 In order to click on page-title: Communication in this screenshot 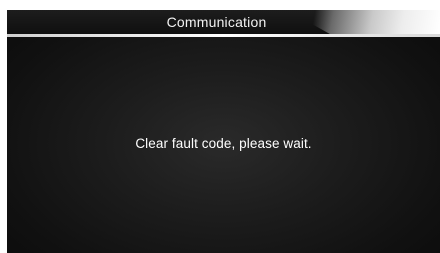, I will do `click(216, 22)`.